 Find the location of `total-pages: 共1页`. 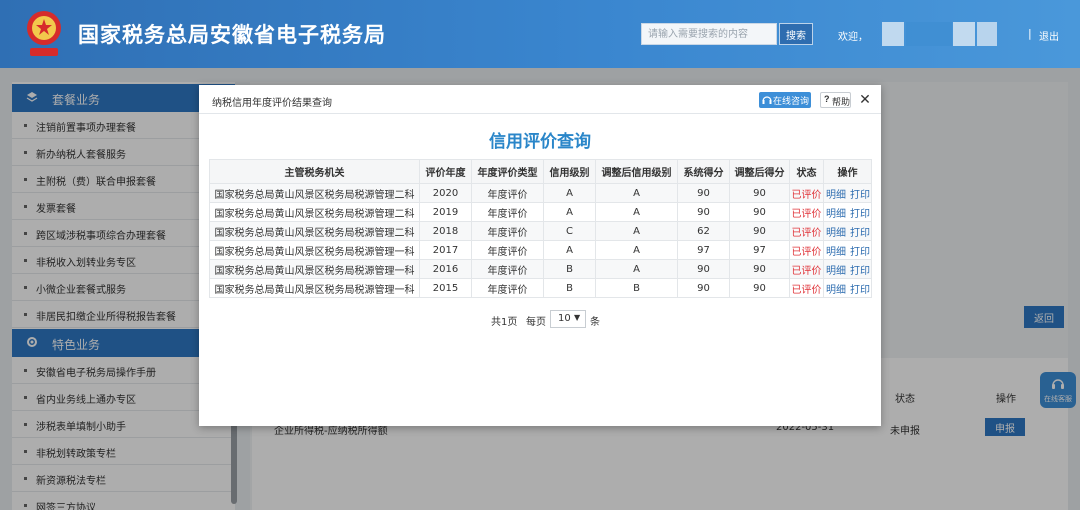

total-pages: 共1页 is located at coordinates (504, 322).